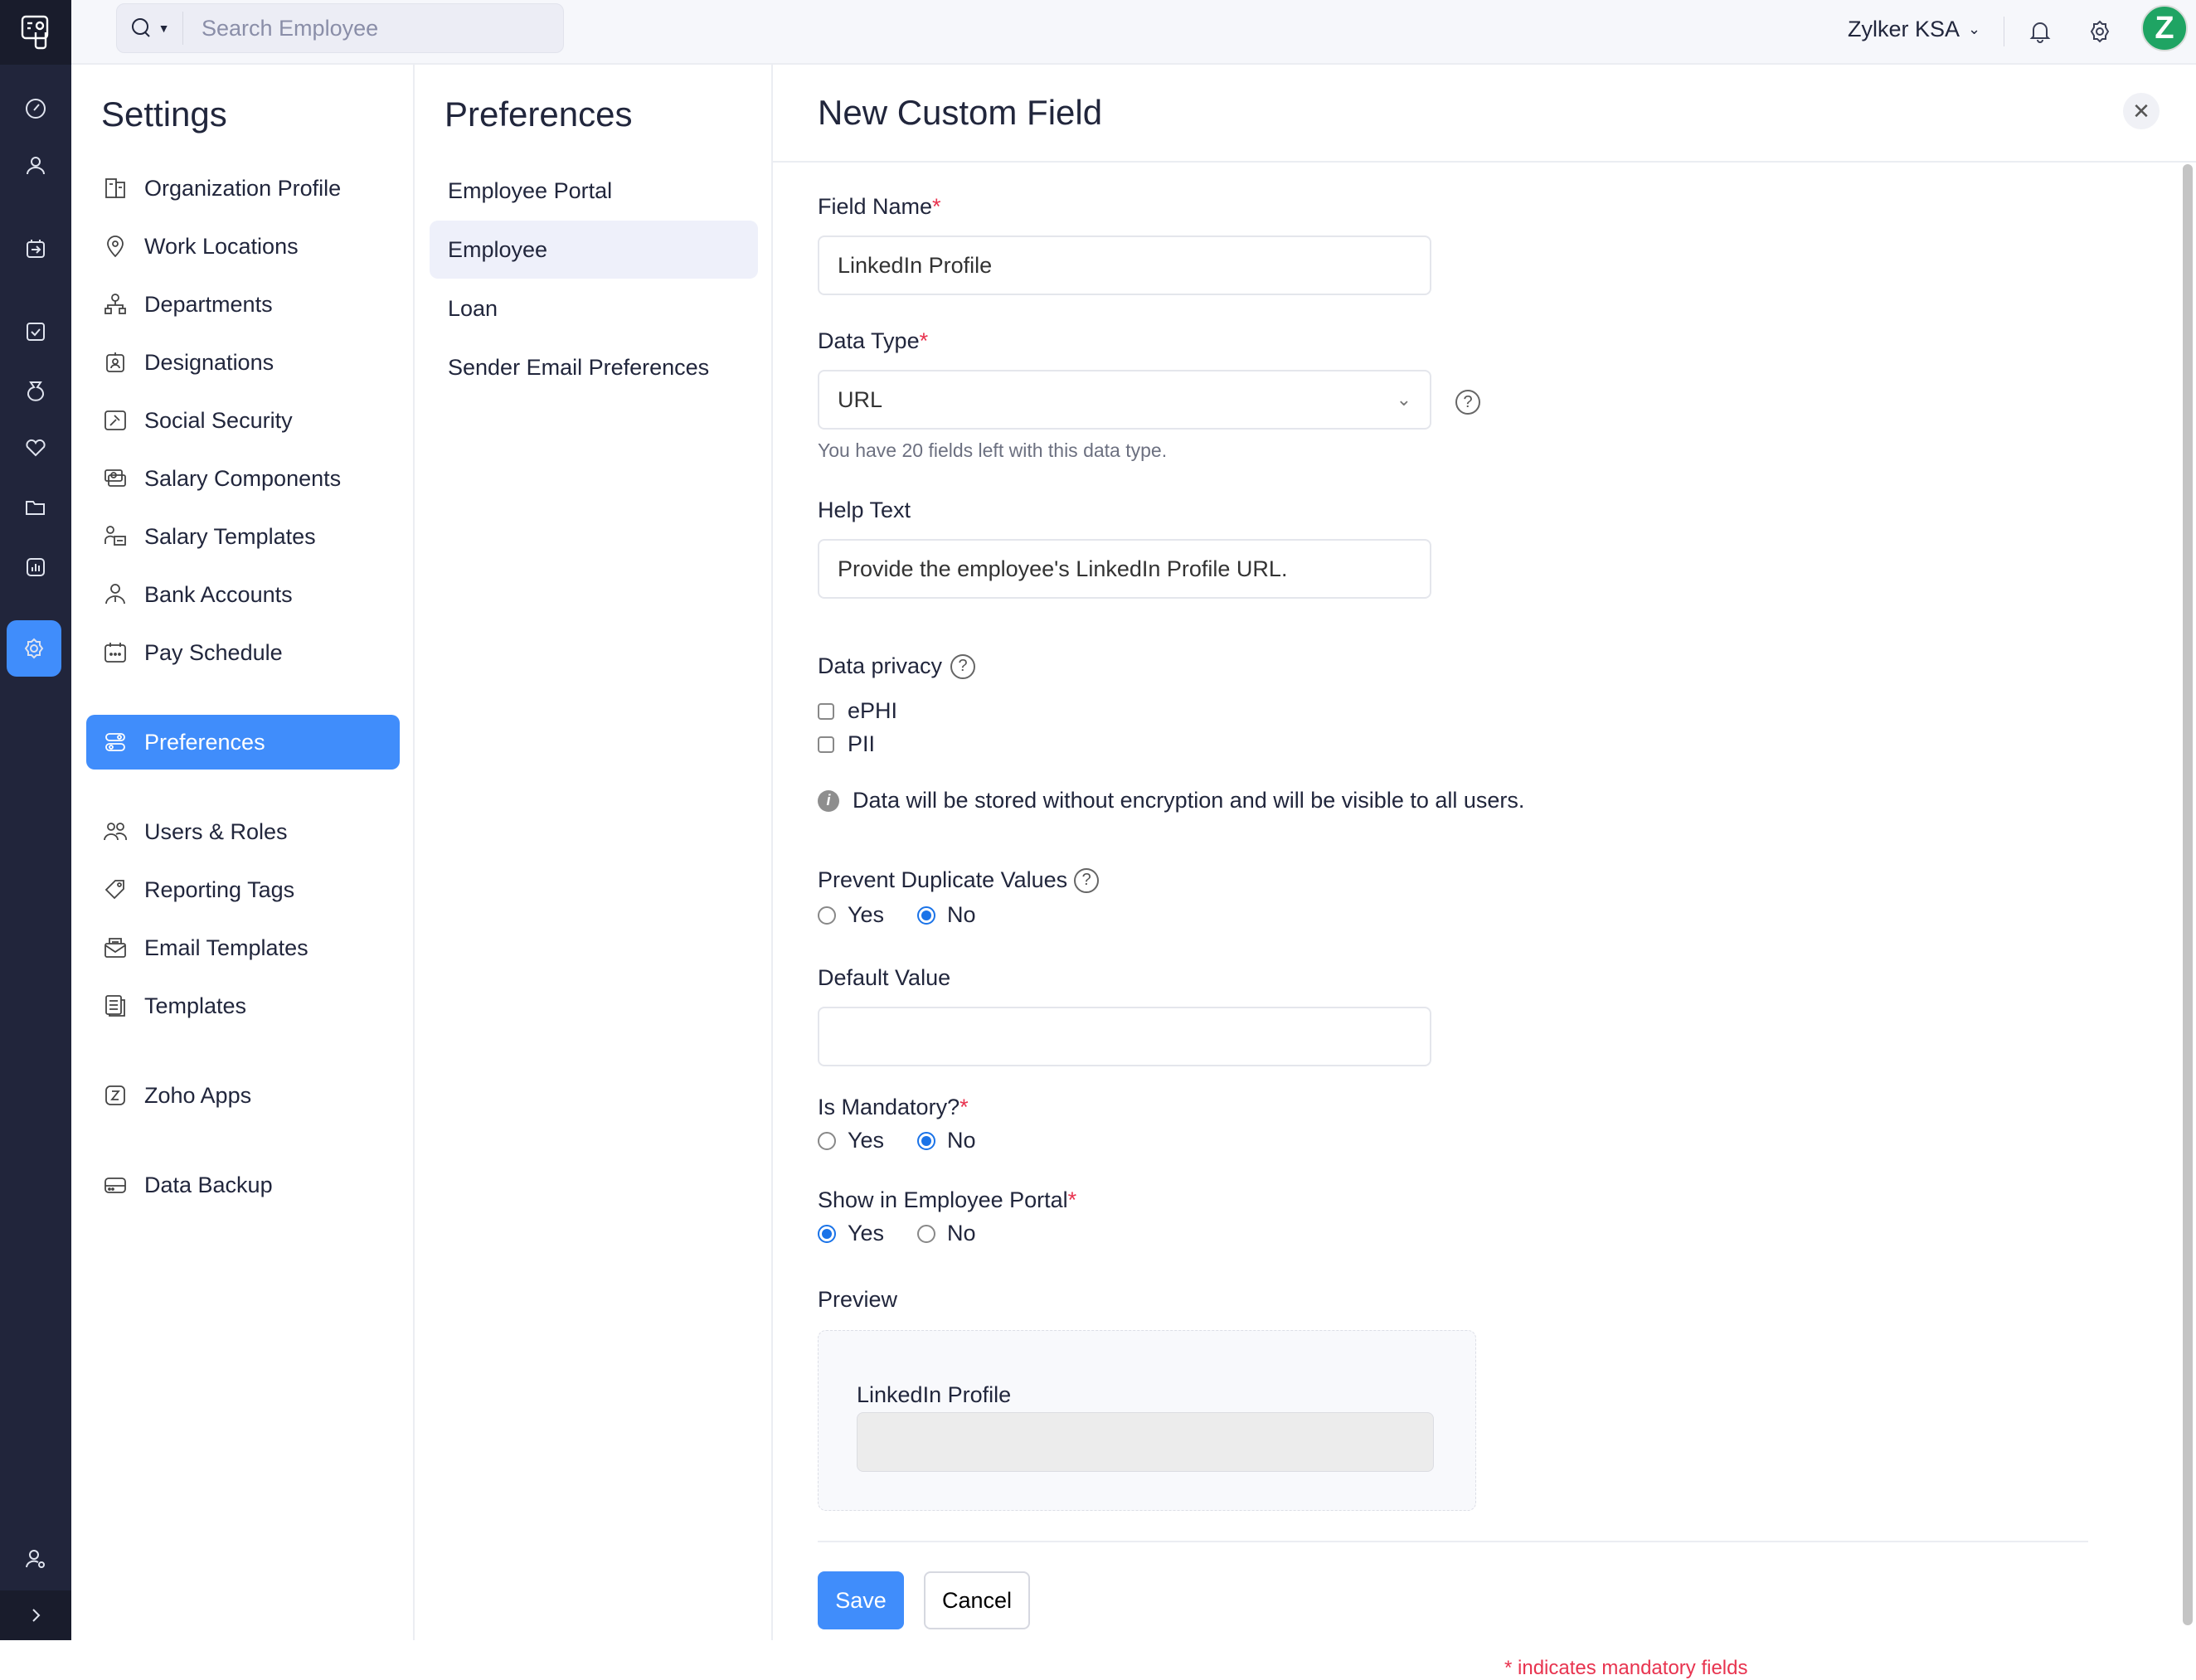 The image size is (2196, 1680). What do you see at coordinates (243, 652) in the screenshot?
I see `sidebar-item-pay-schedule: Pay Schedule` at bounding box center [243, 652].